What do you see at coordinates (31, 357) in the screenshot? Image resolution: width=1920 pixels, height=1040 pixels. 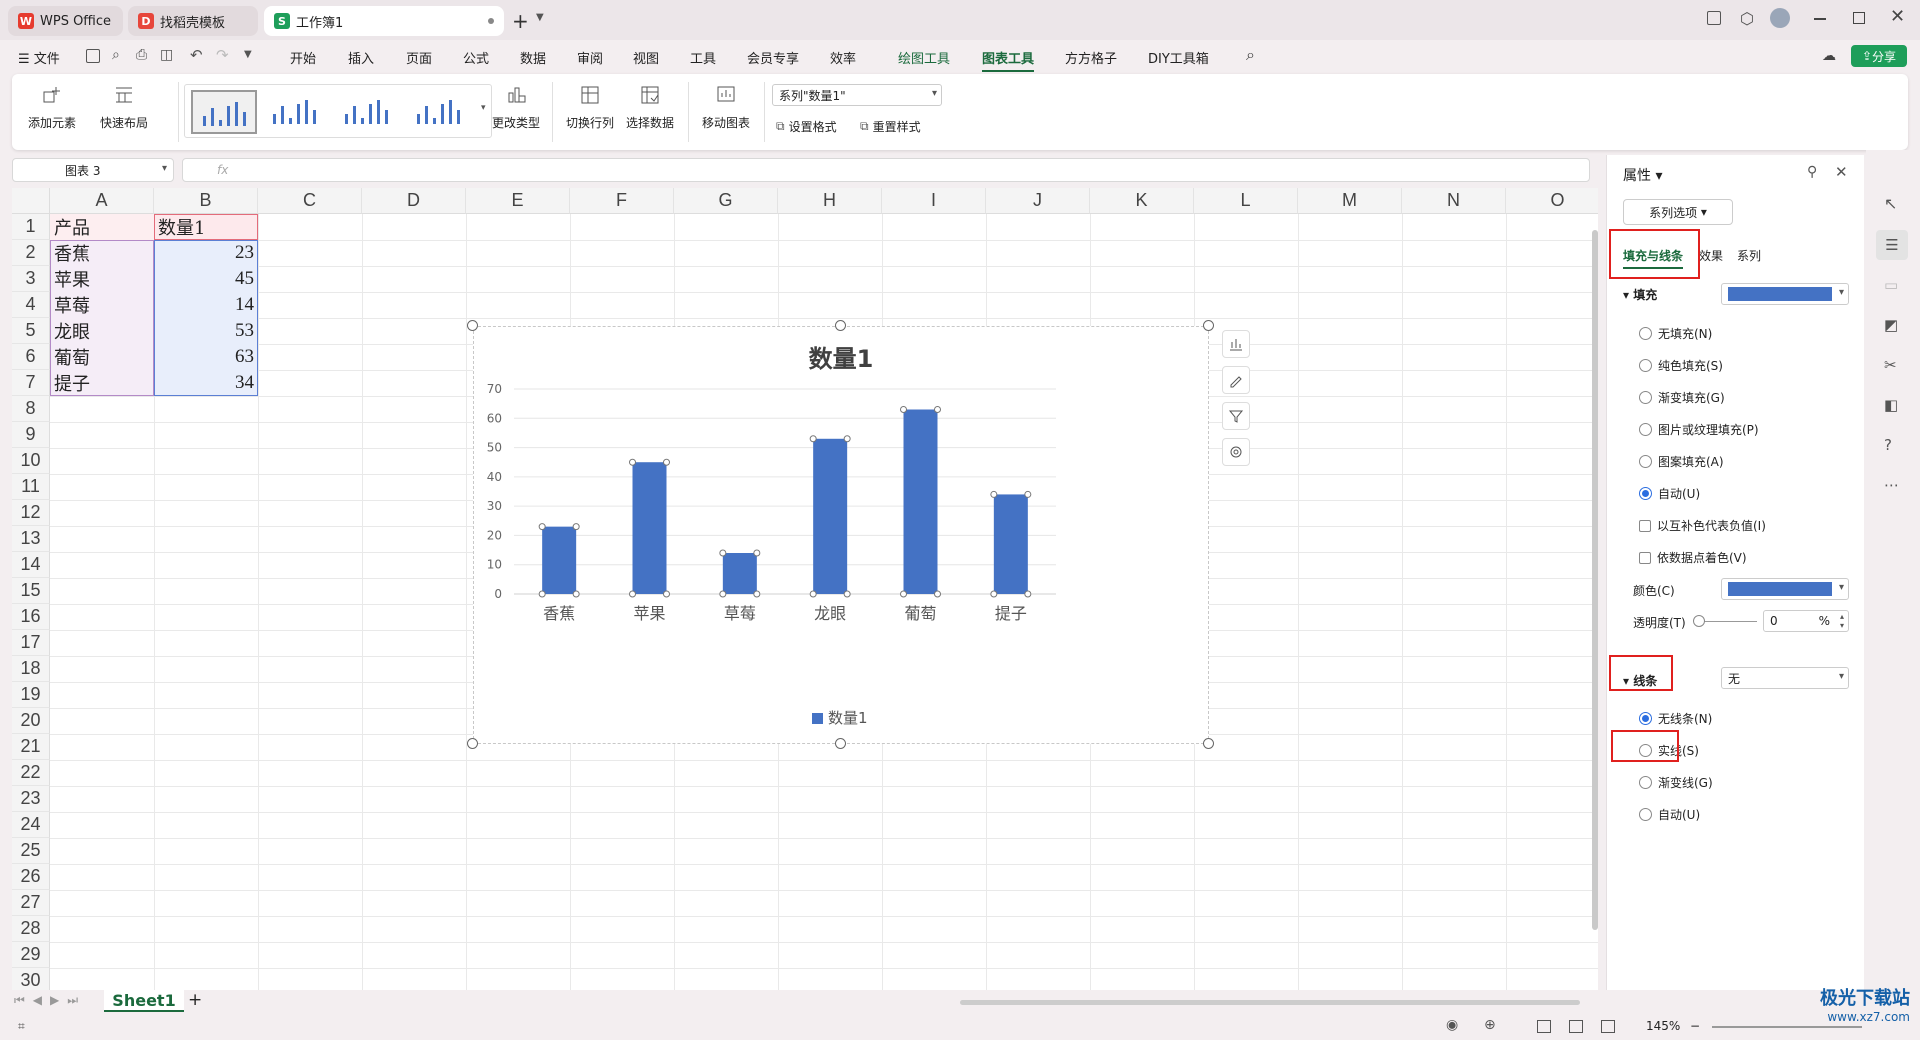 I see `row-header-6: 6` at bounding box center [31, 357].